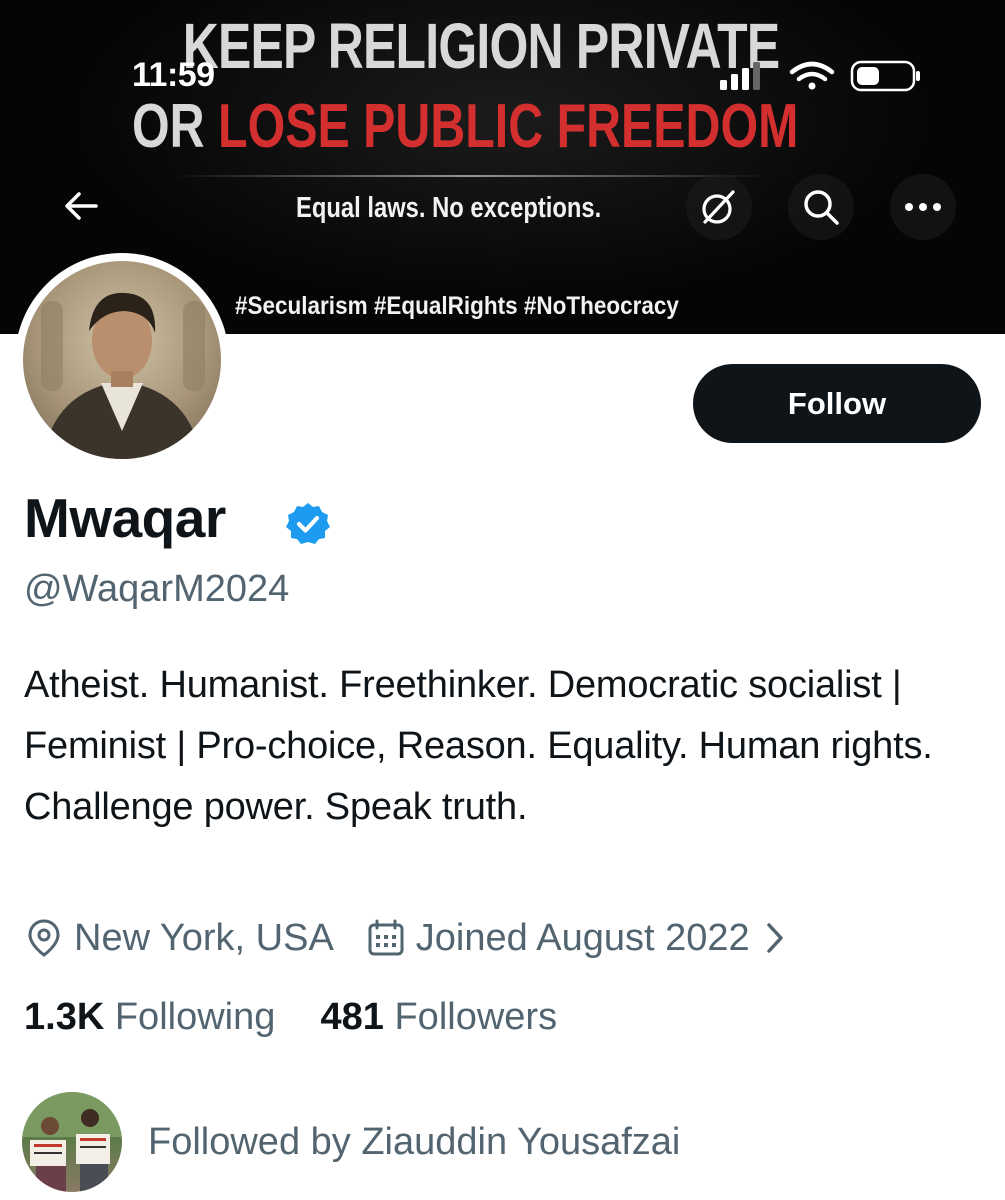 Image resolution: width=1005 pixels, height=1200 pixels. I want to click on back-button, so click(81, 206).